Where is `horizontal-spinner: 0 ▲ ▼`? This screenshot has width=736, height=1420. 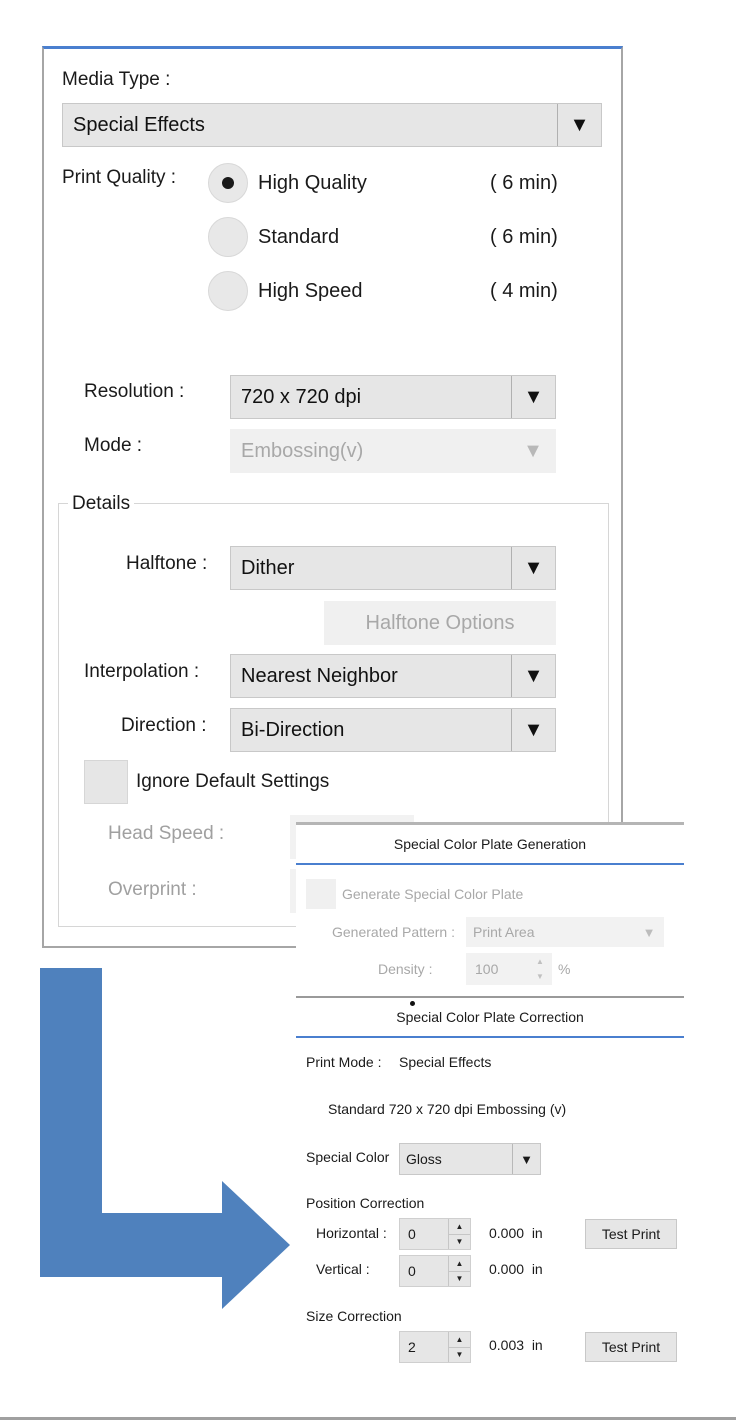 horizontal-spinner: 0 ▲ ▼ is located at coordinates (435, 1234).